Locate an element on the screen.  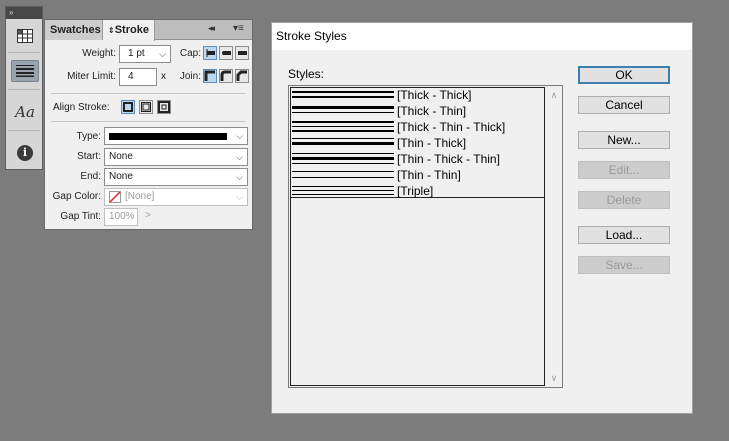
round-join-button is located at coordinates (226, 76).